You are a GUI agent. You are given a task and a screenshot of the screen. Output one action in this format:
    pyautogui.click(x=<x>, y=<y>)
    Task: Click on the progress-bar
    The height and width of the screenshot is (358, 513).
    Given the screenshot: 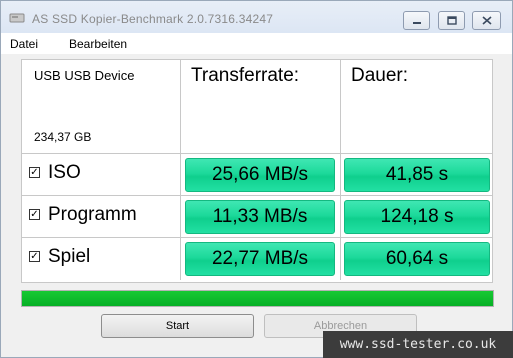 What is the action you would take?
    pyautogui.click(x=257, y=298)
    